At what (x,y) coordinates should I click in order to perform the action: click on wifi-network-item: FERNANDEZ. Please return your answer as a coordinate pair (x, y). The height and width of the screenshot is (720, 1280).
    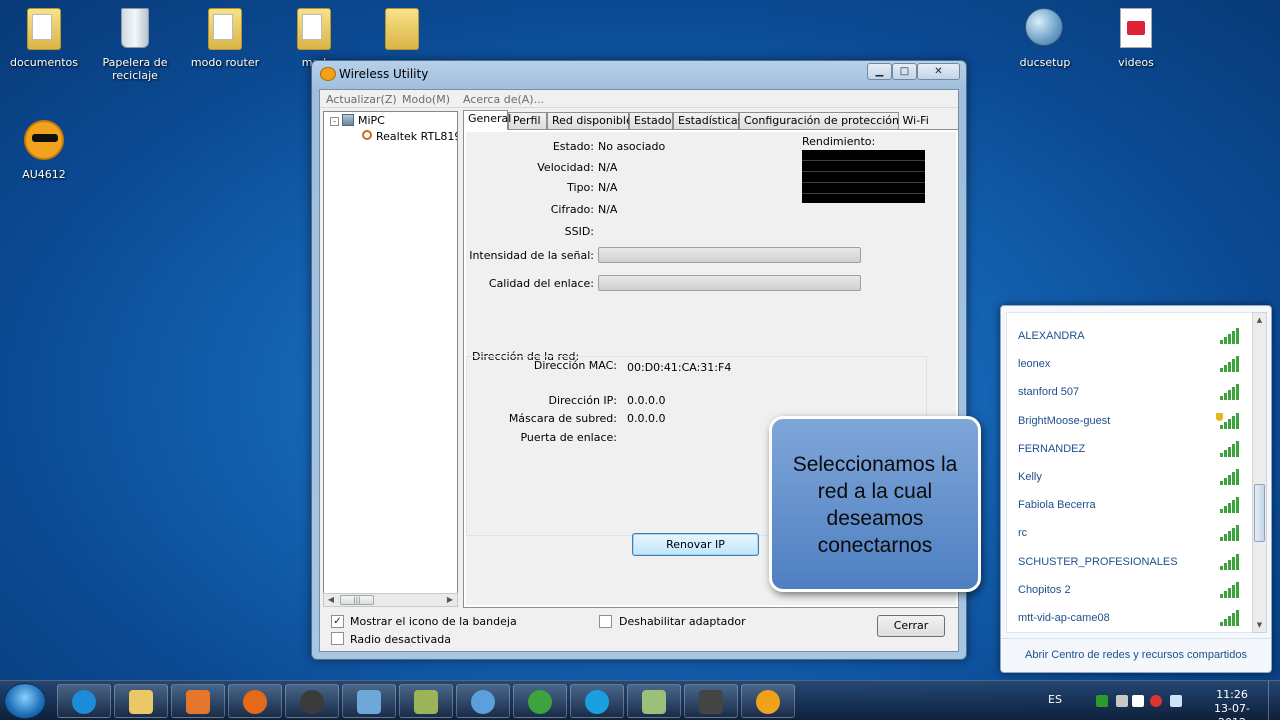
    Looking at the image, I should click on (1129, 448).